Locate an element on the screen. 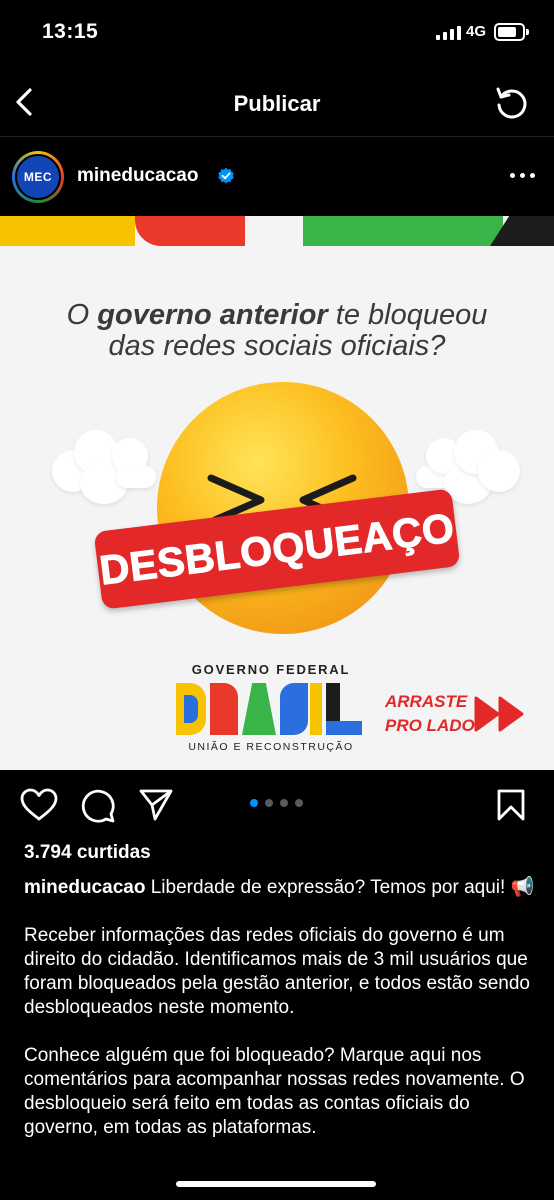 The height and width of the screenshot is (1200, 554). signal-icon is located at coordinates (449, 33).